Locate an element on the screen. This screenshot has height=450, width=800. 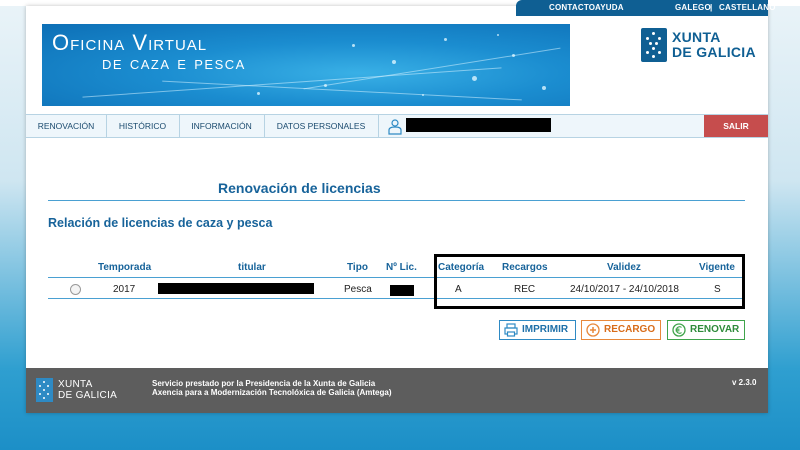
nav-renovacion: RENOVACIÓN is located at coordinates (66, 126).